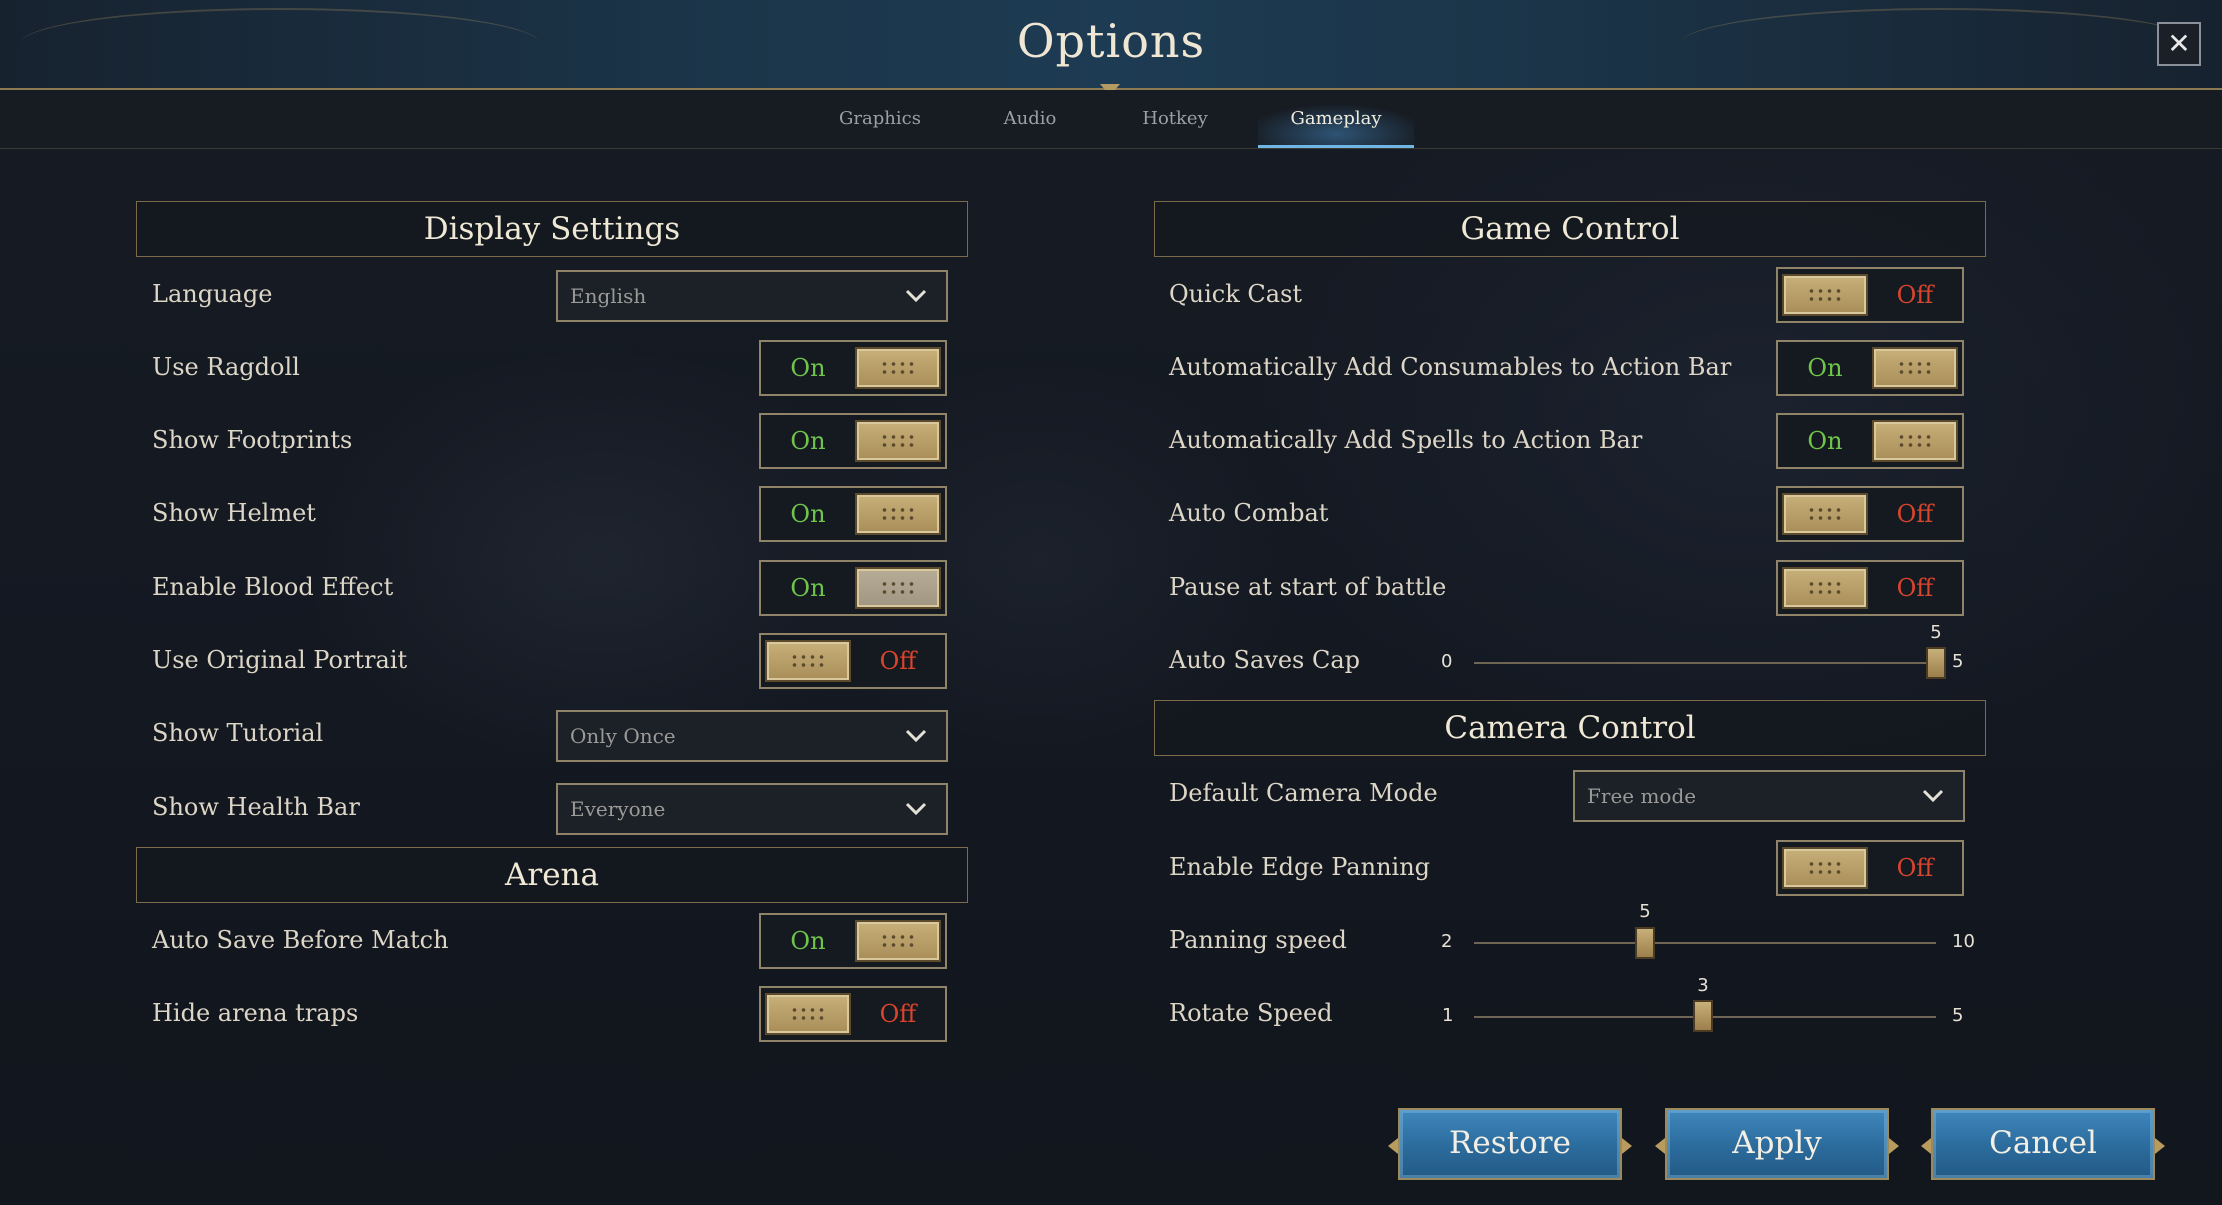  I want to click on title-bar: Options, so click(1111, 45).